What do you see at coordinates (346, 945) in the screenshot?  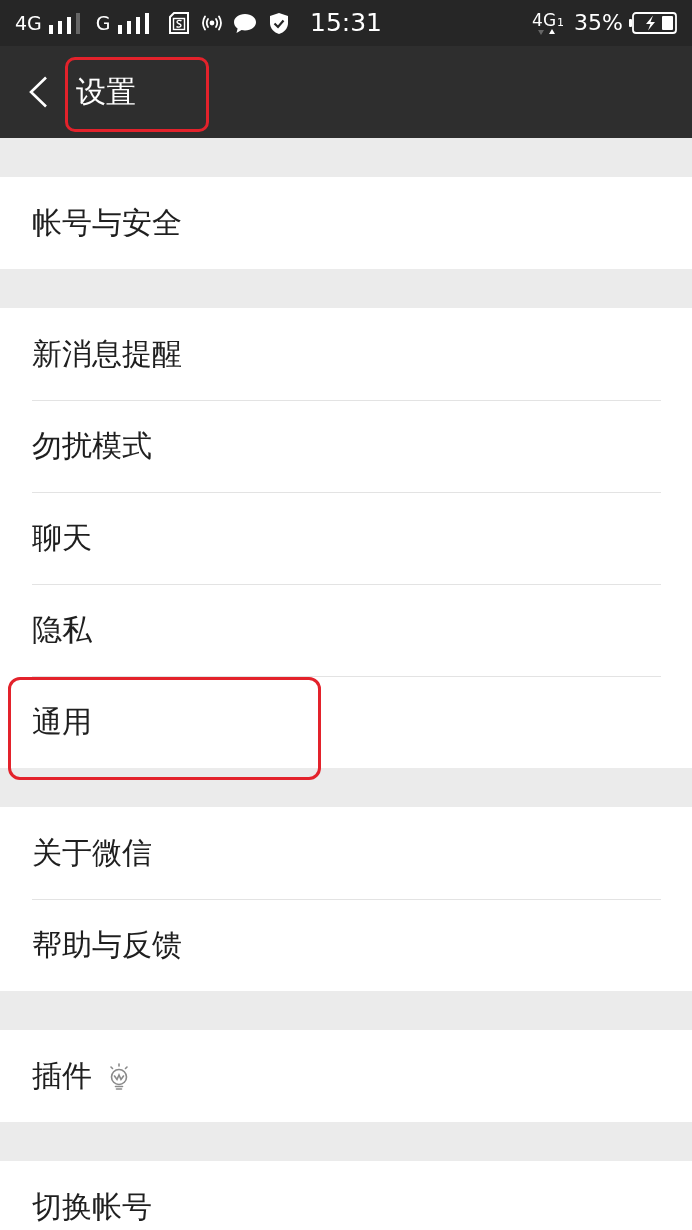 I see `settings-item: 帮助与反馈` at bounding box center [346, 945].